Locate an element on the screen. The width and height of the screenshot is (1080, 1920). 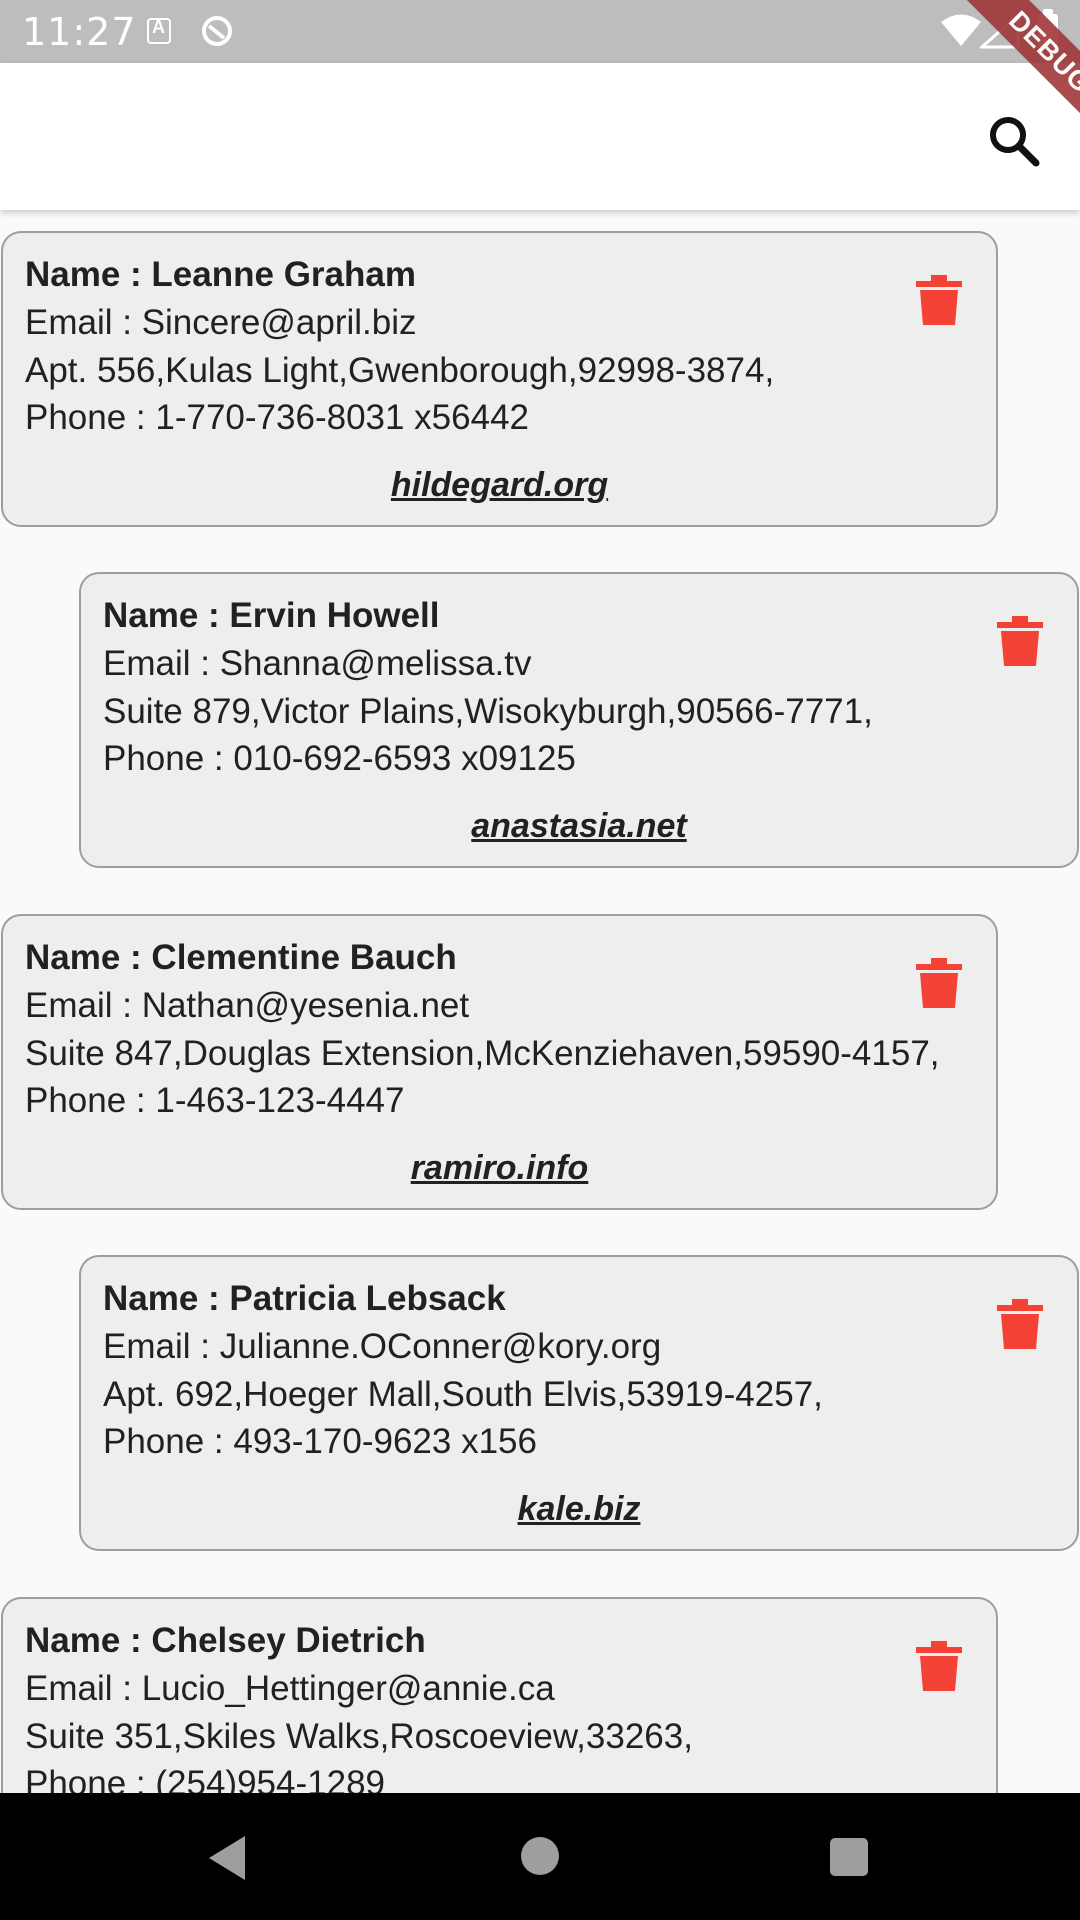
battery-icon is located at coordinates (1048, 28).